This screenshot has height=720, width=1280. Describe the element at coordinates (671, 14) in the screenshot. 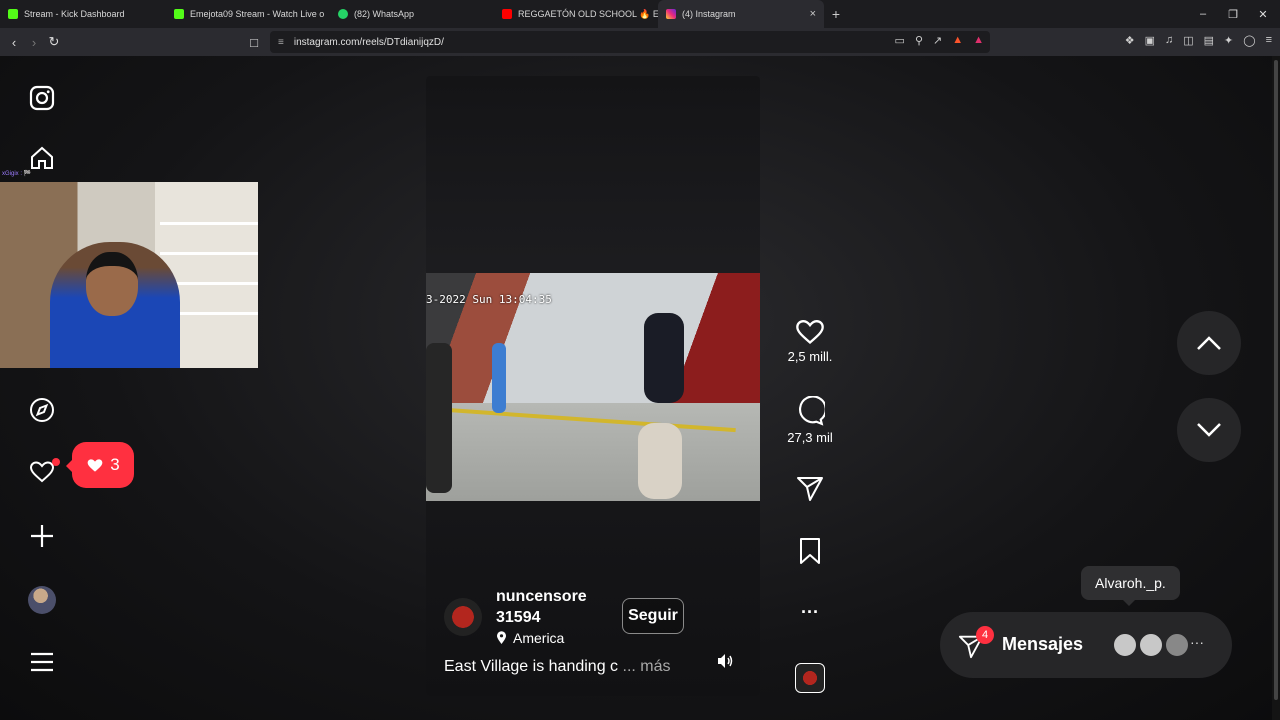

I see `instagram-icon` at that location.